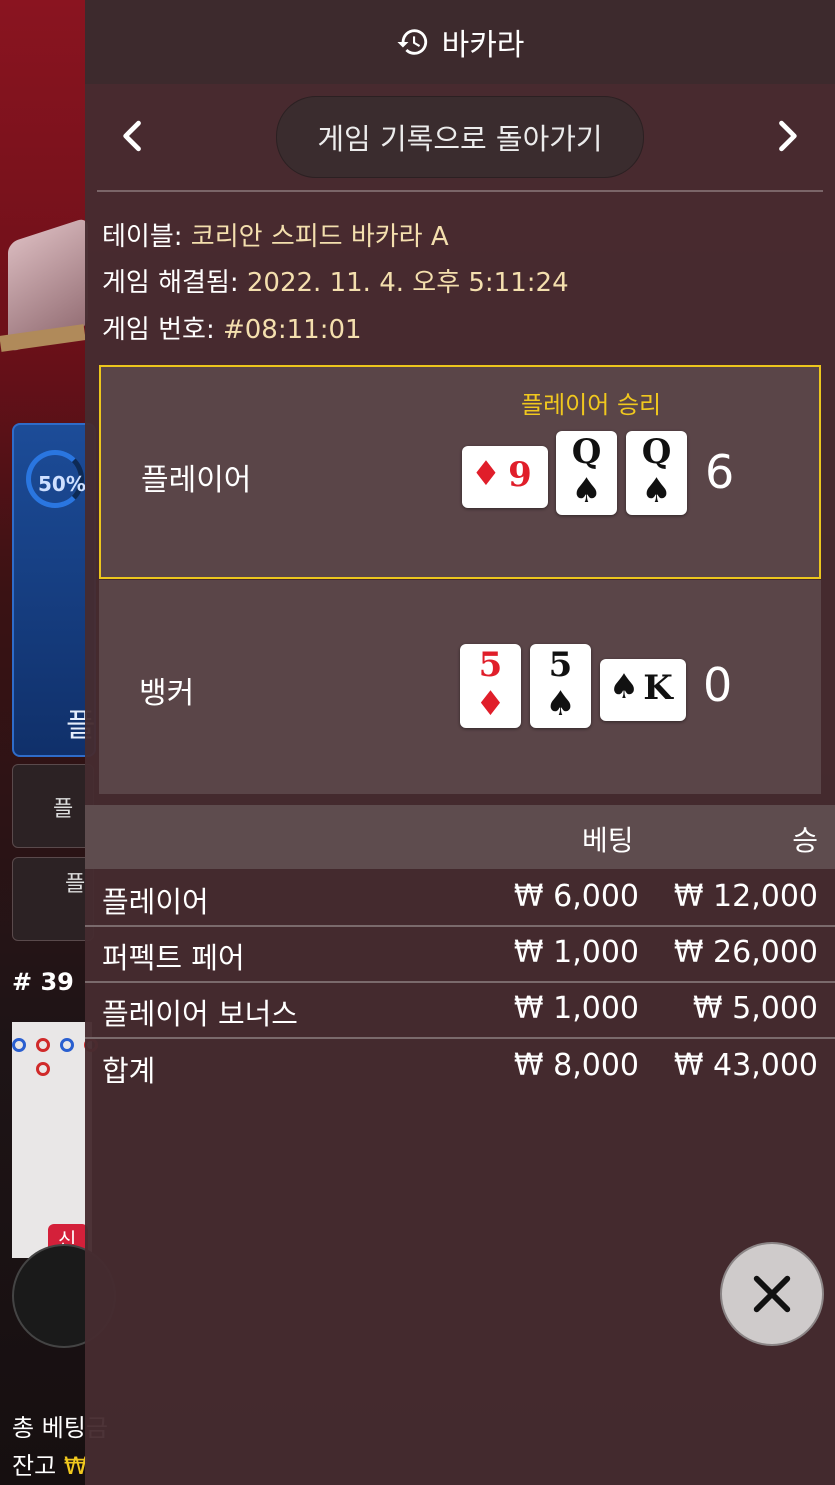 This screenshot has height=1485, width=835. I want to click on banker-score: 0, so click(718, 685).